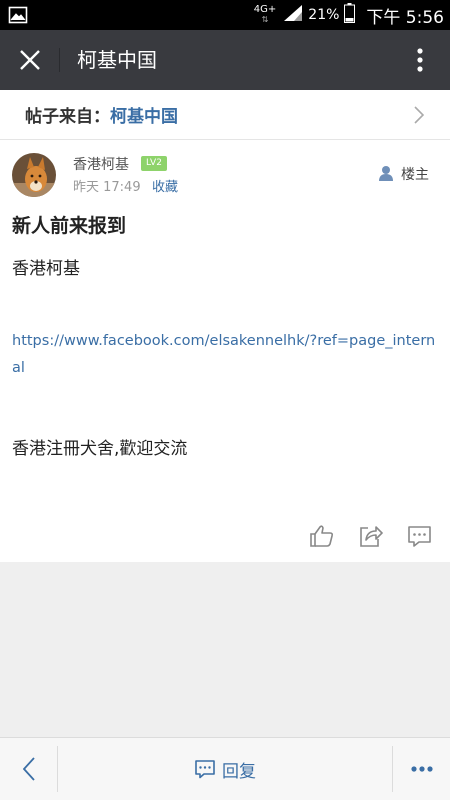 Image resolution: width=450 pixels, height=800 pixels. Describe the element at coordinates (350, 15) in the screenshot. I see `battery-icon` at that location.